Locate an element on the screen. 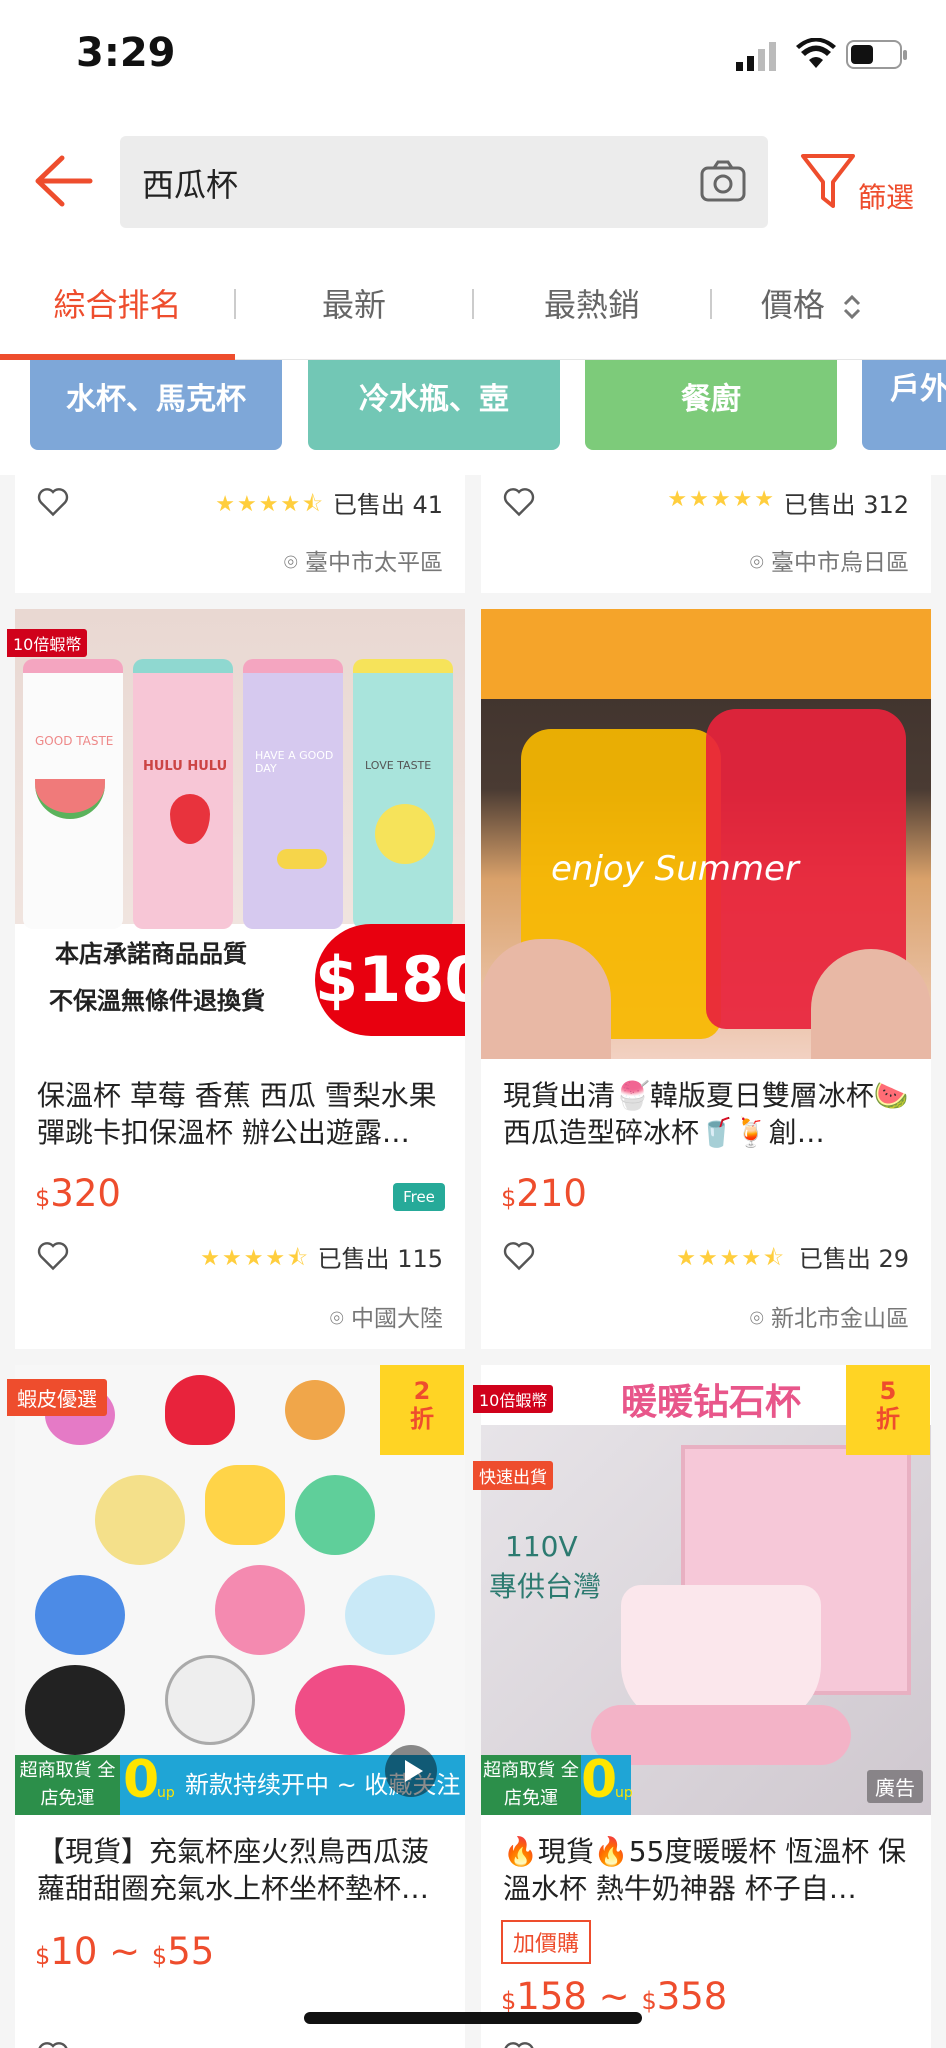 This screenshot has width=946, height=2048. product-card-partial: ★★★★★ 已售出 312 ⌾ 臺中市烏日區 is located at coordinates (706, 534).